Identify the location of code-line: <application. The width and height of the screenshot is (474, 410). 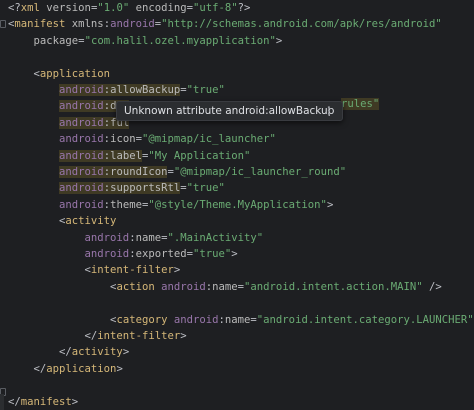
(59, 74).